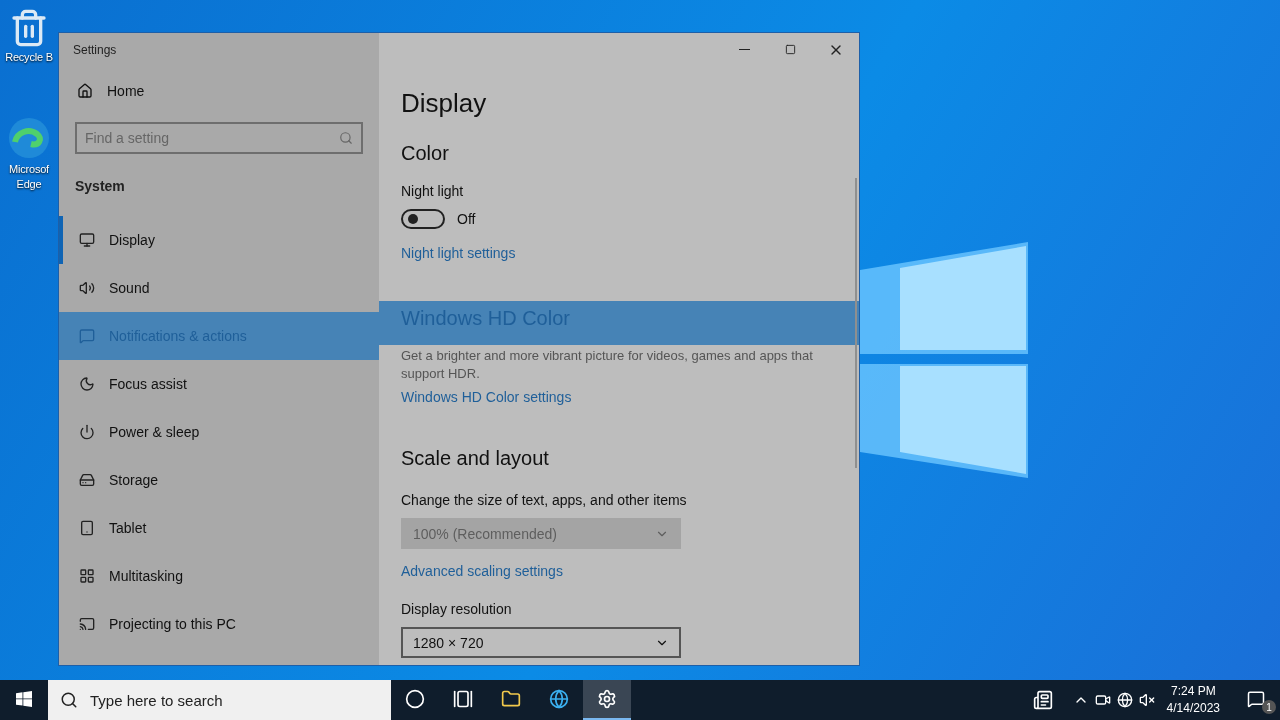 This screenshot has width=1280, height=720. I want to click on sidebar-item: Tablet, so click(219, 528).